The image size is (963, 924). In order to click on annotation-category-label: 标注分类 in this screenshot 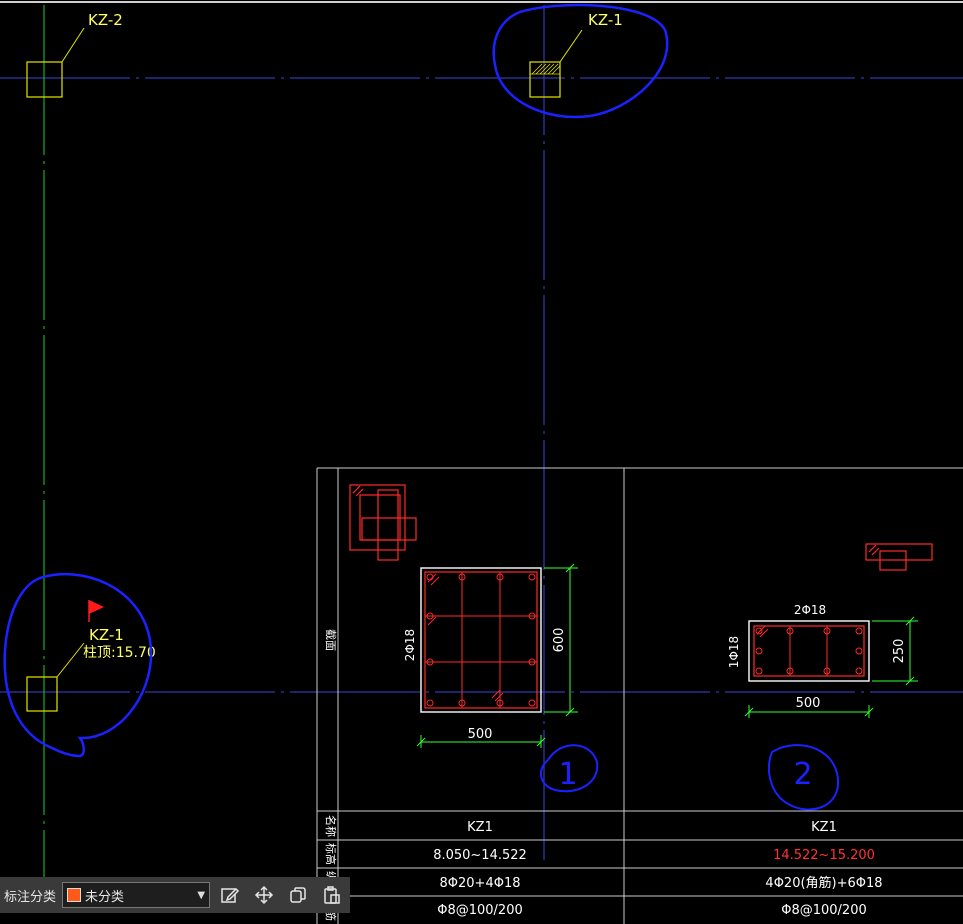, I will do `click(30, 897)`.